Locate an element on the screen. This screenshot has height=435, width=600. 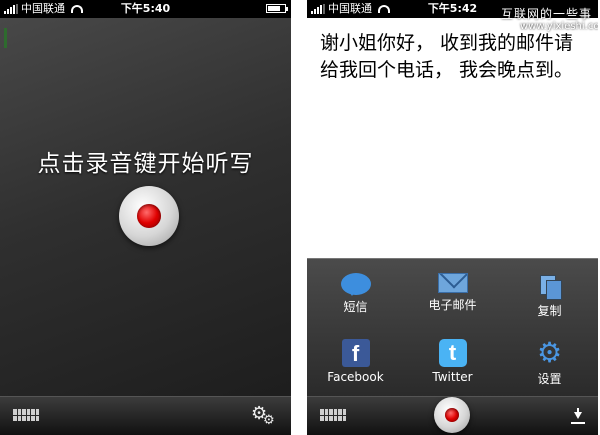
share-sms-button: 短信 is located at coordinates (355, 294).